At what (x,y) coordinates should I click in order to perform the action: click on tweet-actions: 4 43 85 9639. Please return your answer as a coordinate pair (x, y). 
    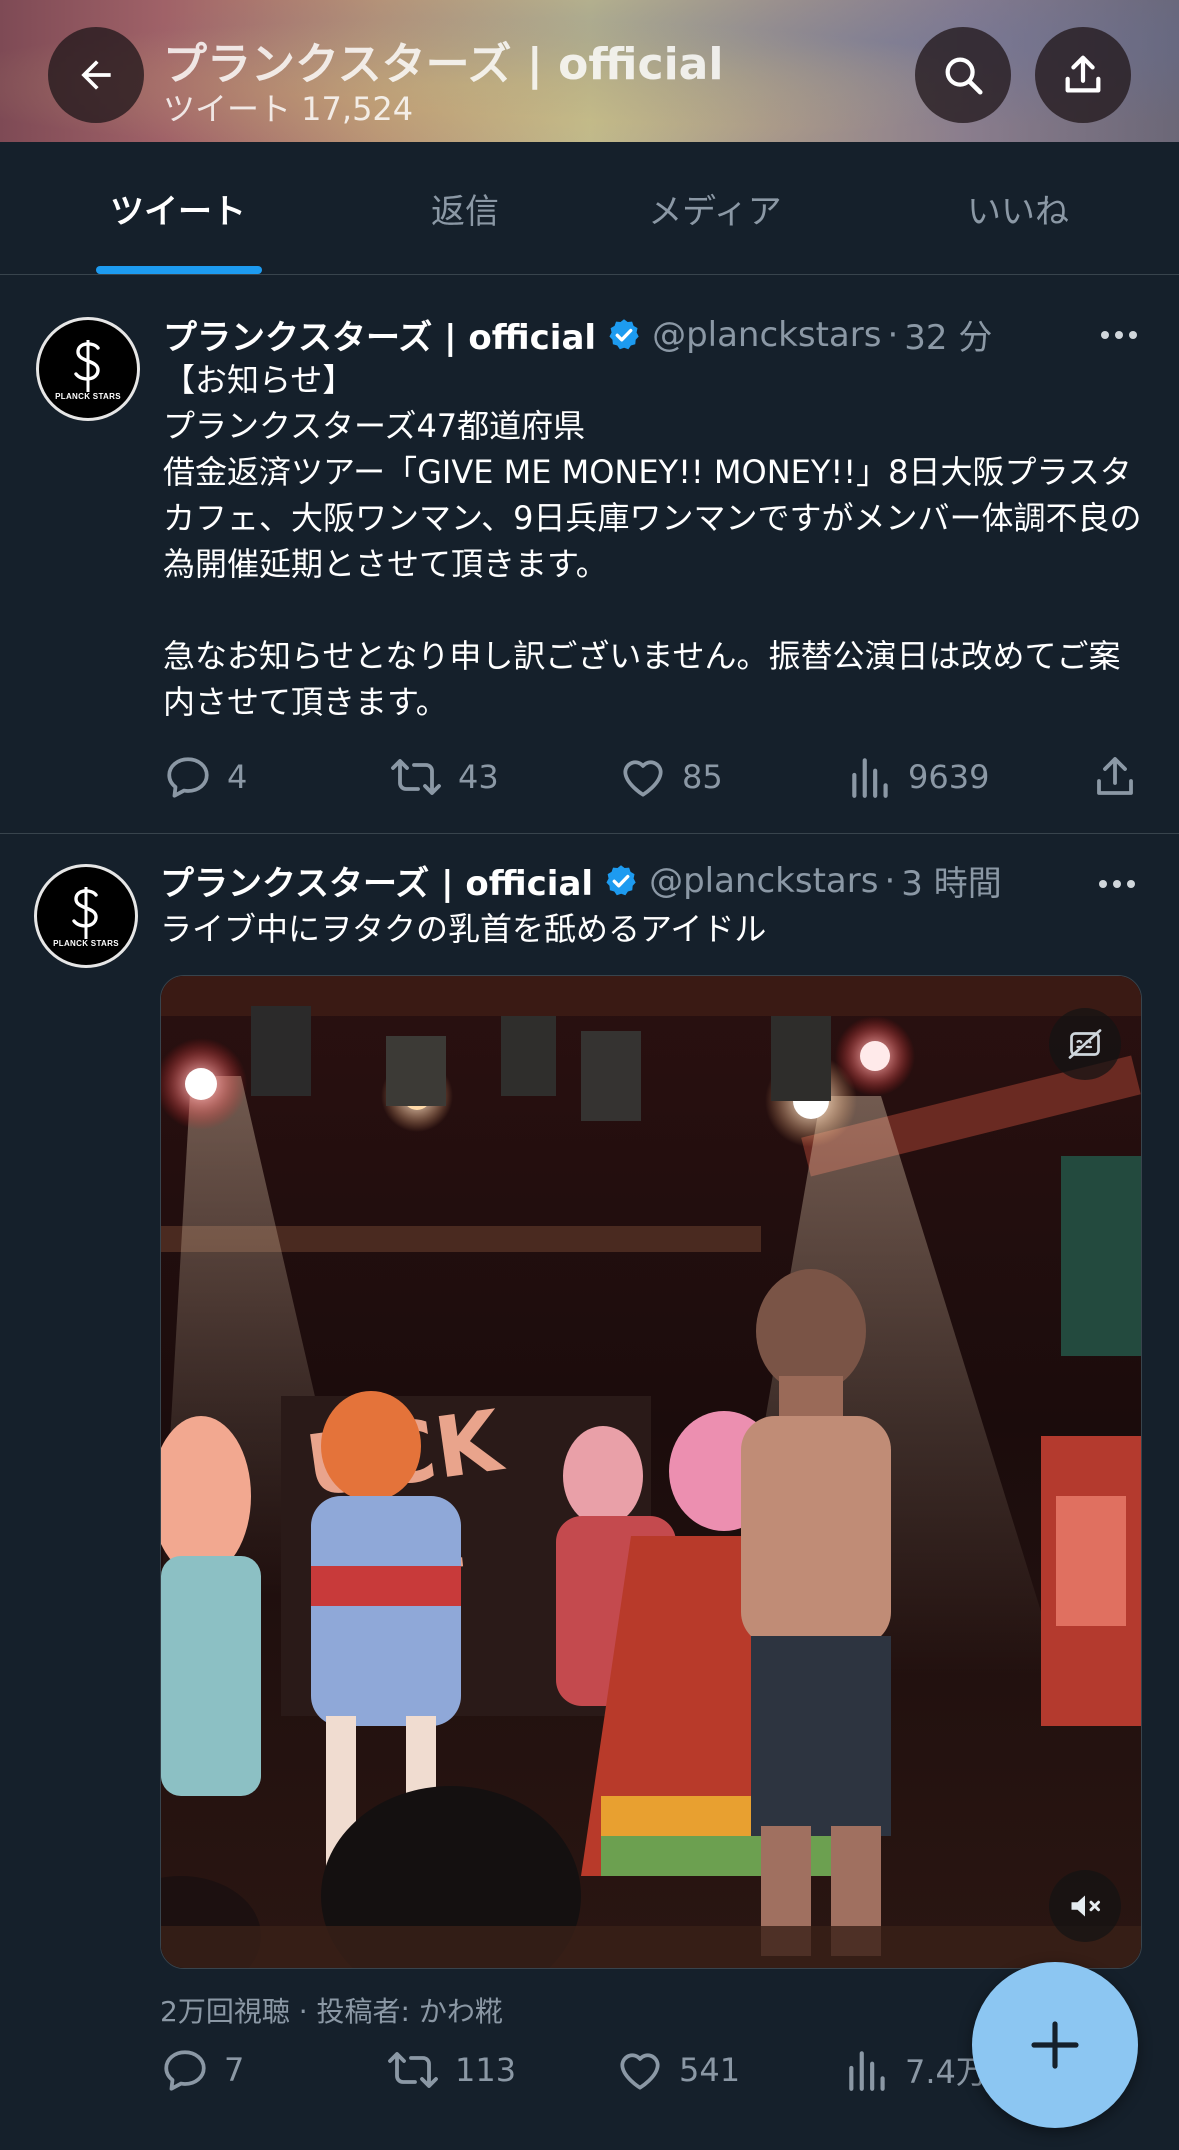
    Looking at the image, I should click on (653, 777).